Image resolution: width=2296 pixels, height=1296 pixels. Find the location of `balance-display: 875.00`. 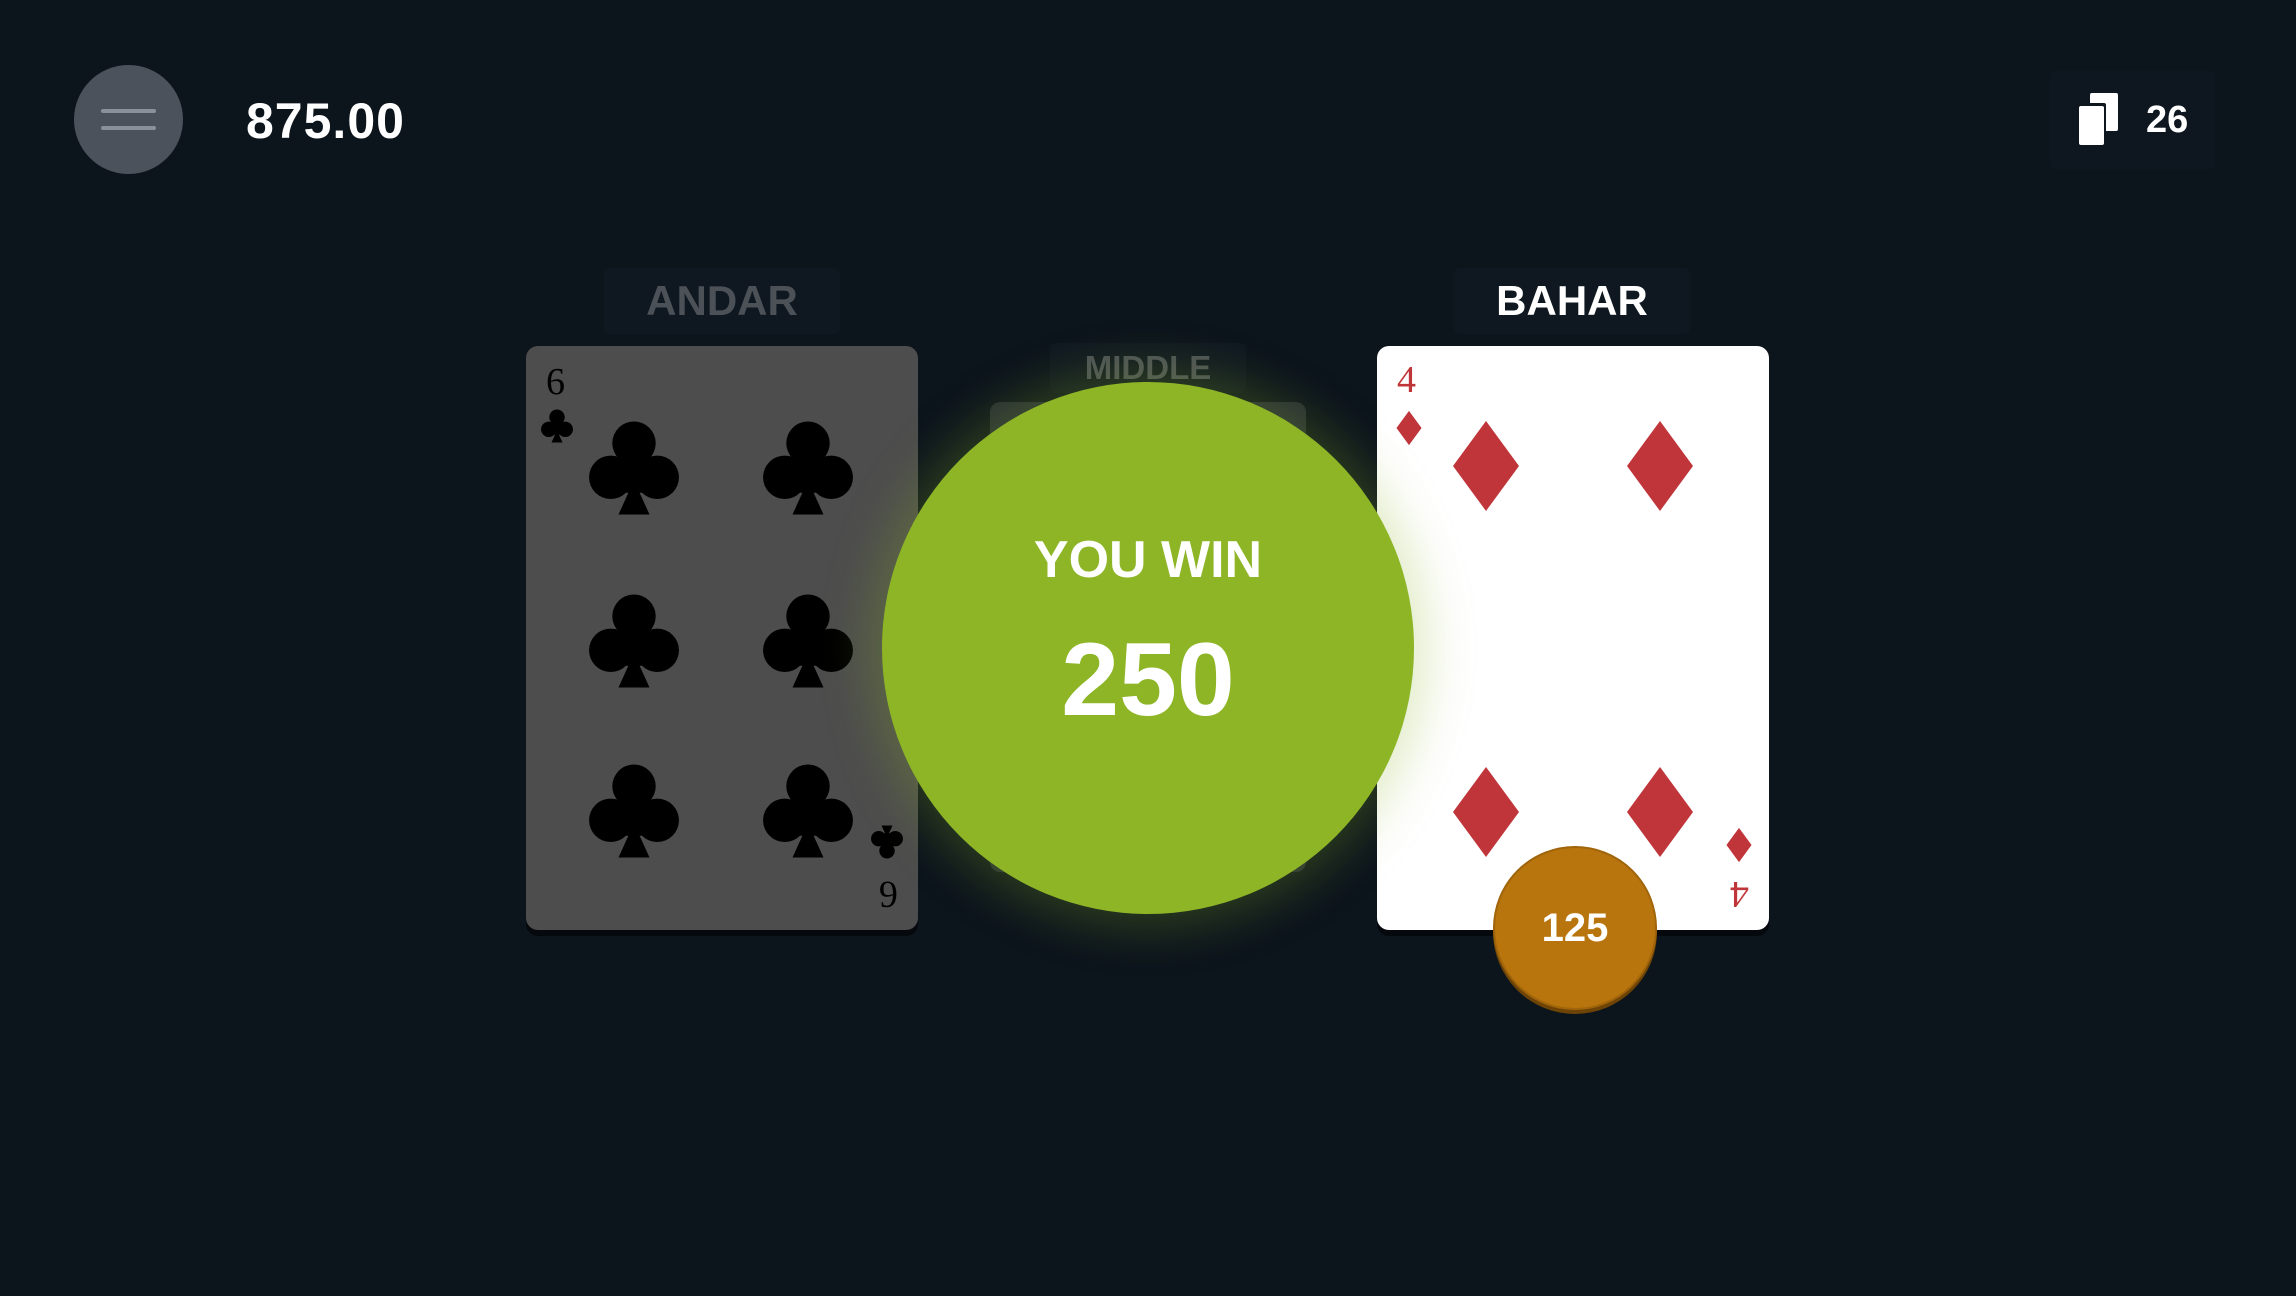

balance-display: 875.00 is located at coordinates (325, 121).